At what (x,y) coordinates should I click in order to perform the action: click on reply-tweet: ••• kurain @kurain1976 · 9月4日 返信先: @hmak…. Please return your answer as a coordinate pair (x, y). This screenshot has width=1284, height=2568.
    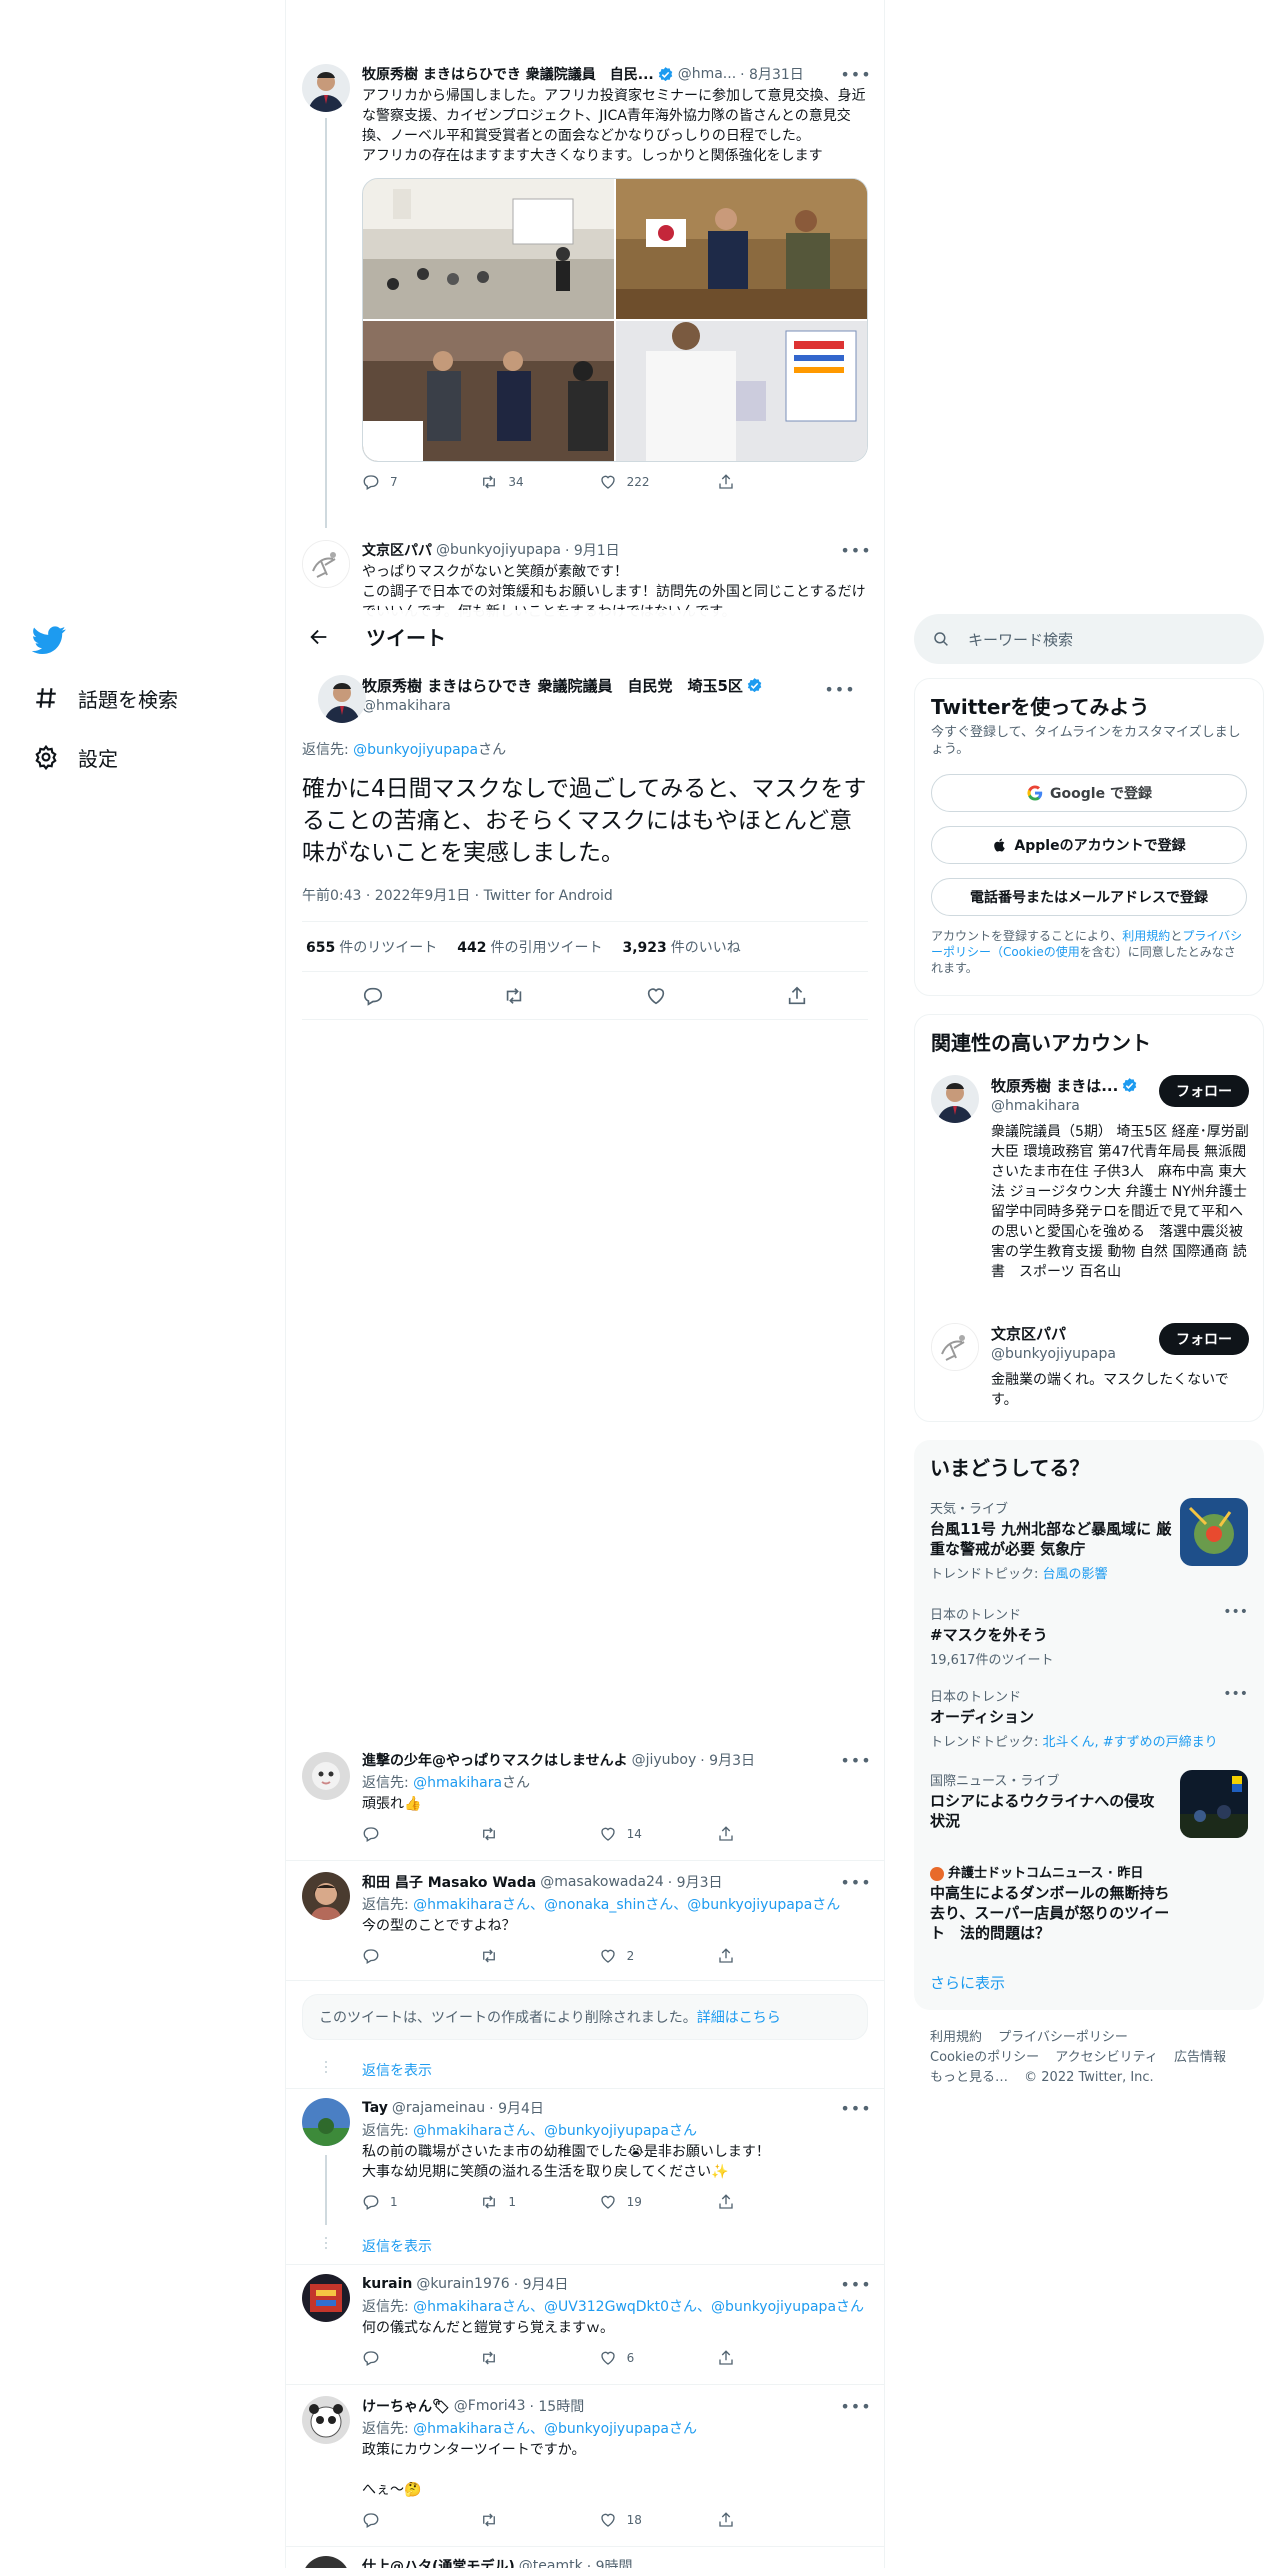
    Looking at the image, I should click on (585, 2322).